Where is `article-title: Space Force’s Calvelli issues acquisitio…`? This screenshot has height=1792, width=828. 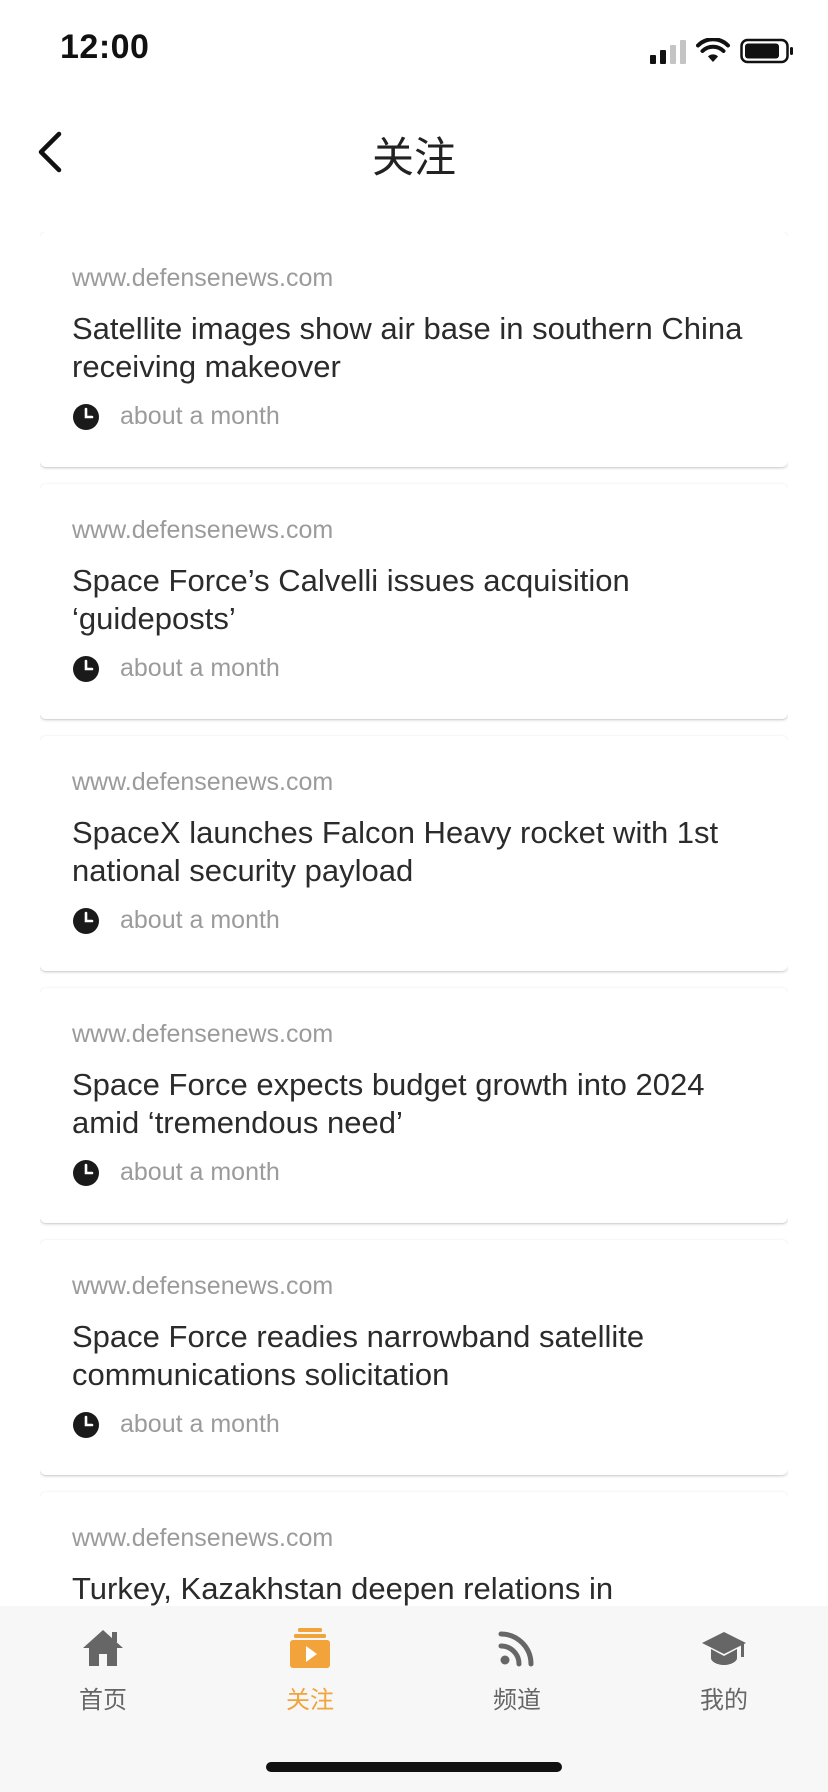 article-title: Space Force’s Calvelli issues acquisitio… is located at coordinates (351, 599).